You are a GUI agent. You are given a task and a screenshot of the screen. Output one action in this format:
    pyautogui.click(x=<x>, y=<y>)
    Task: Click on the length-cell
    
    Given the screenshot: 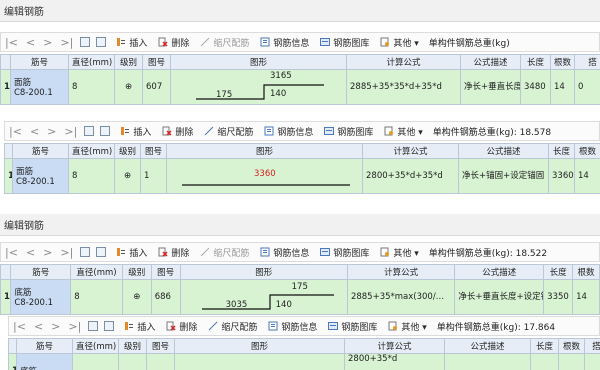 What is the action you would take?
    pyautogui.click(x=544, y=361)
    